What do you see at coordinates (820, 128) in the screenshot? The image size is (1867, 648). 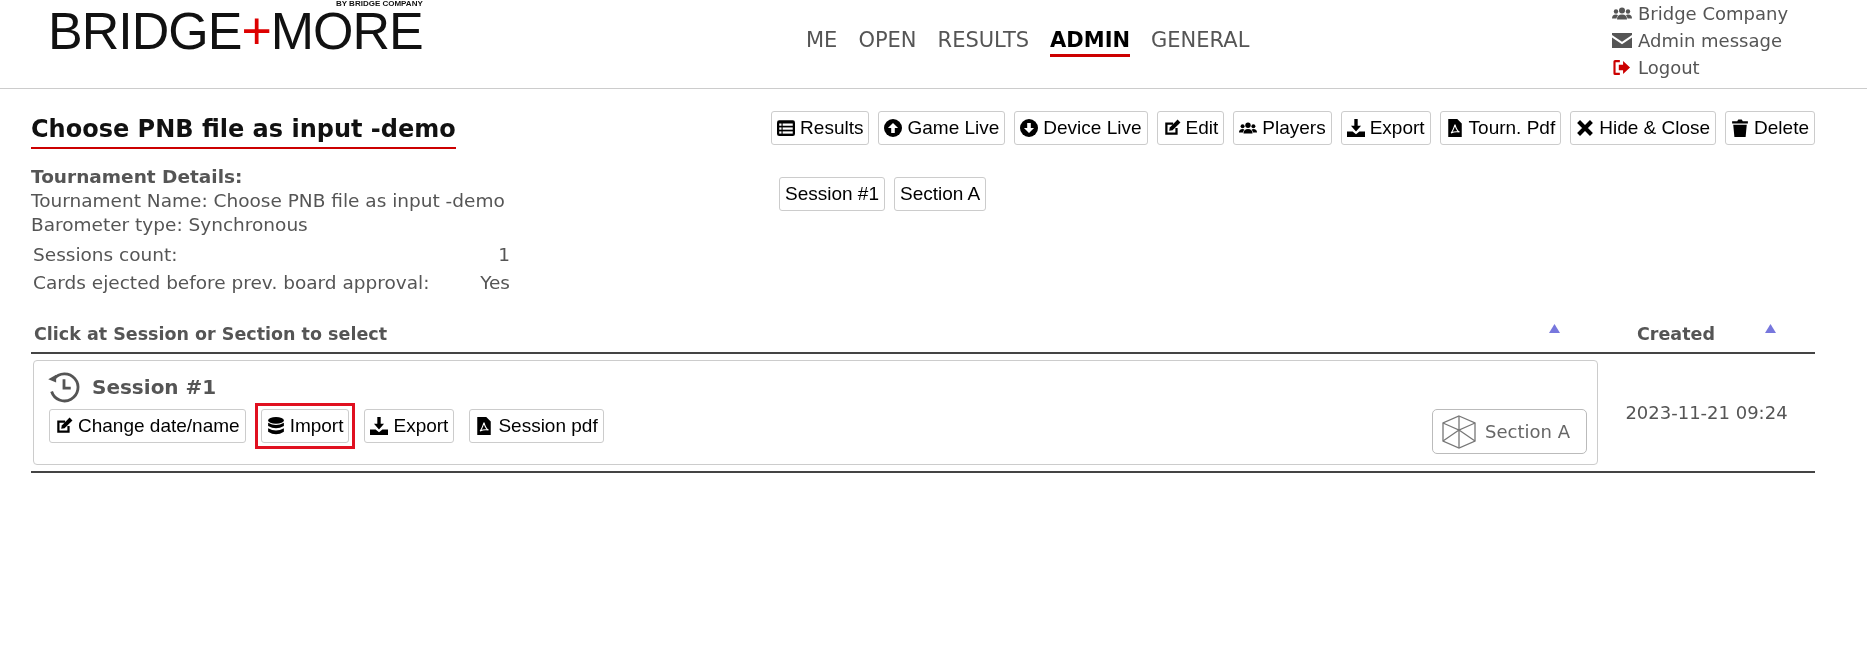 I see `toolbar-button: Results` at bounding box center [820, 128].